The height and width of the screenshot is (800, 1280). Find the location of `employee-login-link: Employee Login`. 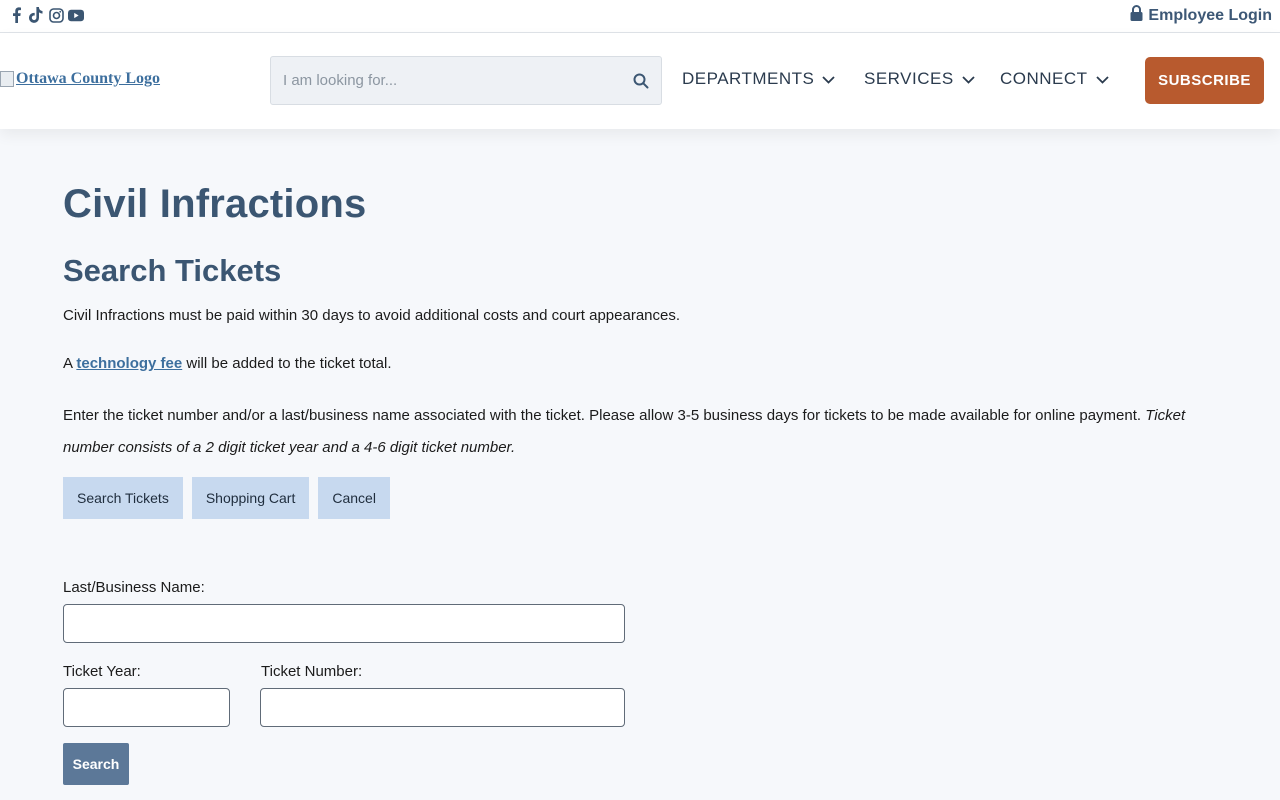

employee-login-link: Employee Login is located at coordinates (1201, 15).